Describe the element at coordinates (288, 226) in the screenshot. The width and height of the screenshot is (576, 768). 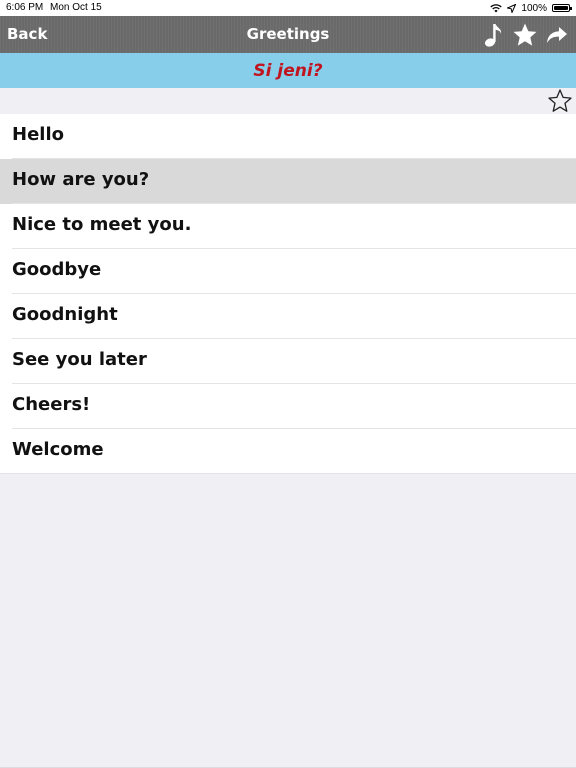
I see `list-item: Nice to meet you.` at that location.